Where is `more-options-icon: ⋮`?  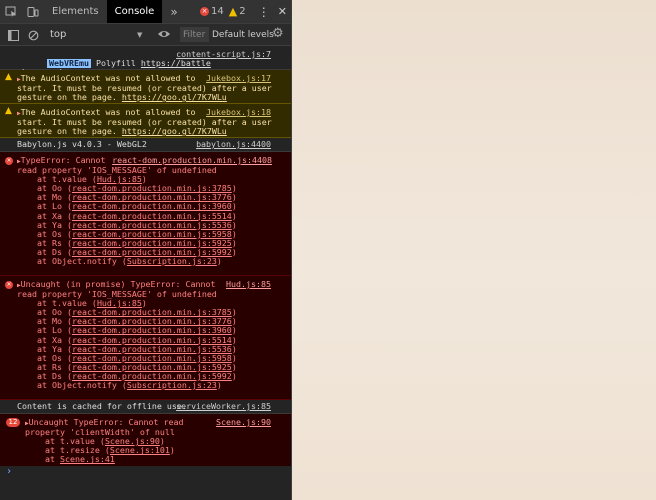 more-options-icon: ⋮ is located at coordinates (264, 12).